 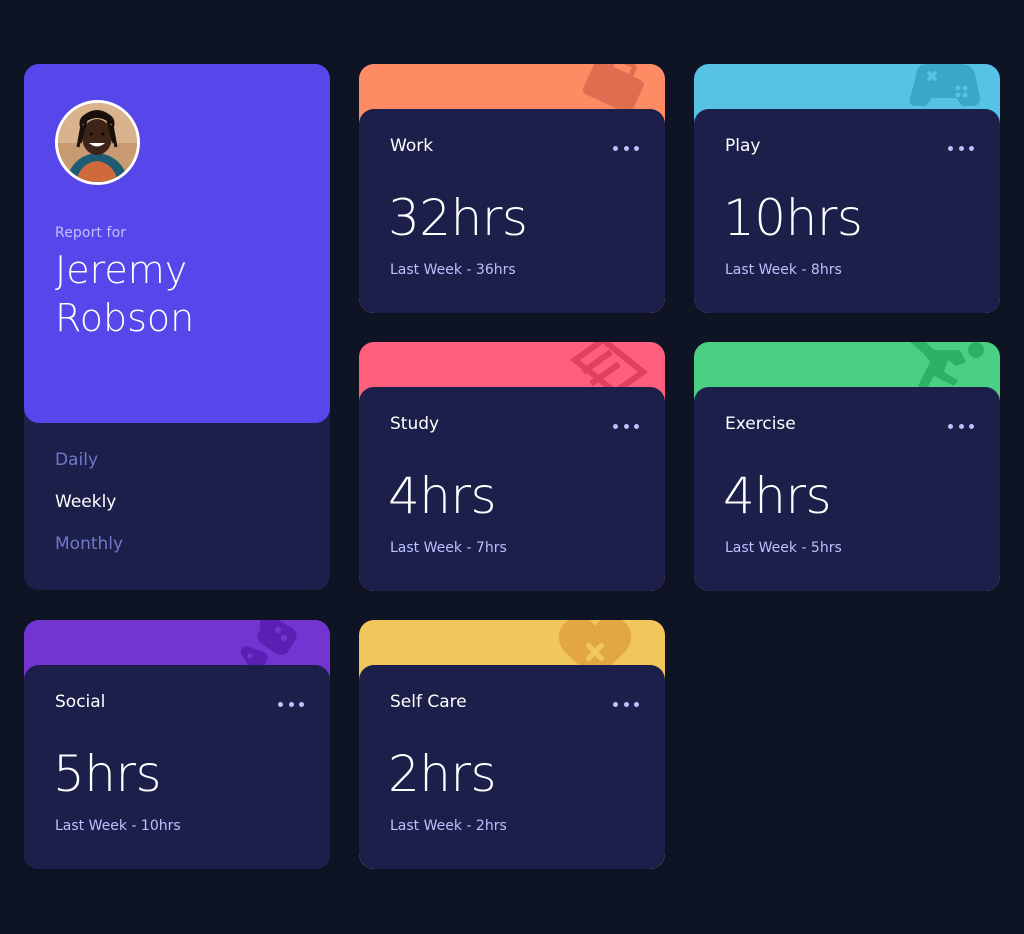 What do you see at coordinates (961, 426) in the screenshot?
I see `exercise-options-button` at bounding box center [961, 426].